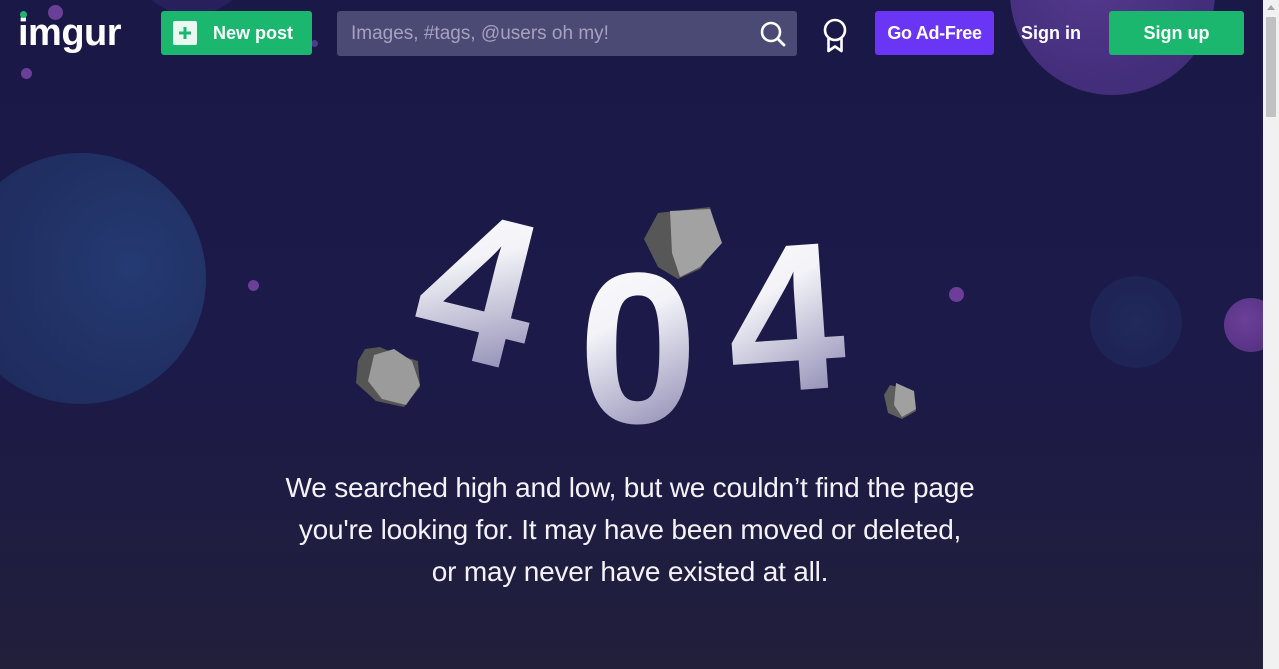 This screenshot has height=669, width=1279. Describe the element at coordinates (1271, 67) in the screenshot. I see `scrollbar-thumb` at that location.